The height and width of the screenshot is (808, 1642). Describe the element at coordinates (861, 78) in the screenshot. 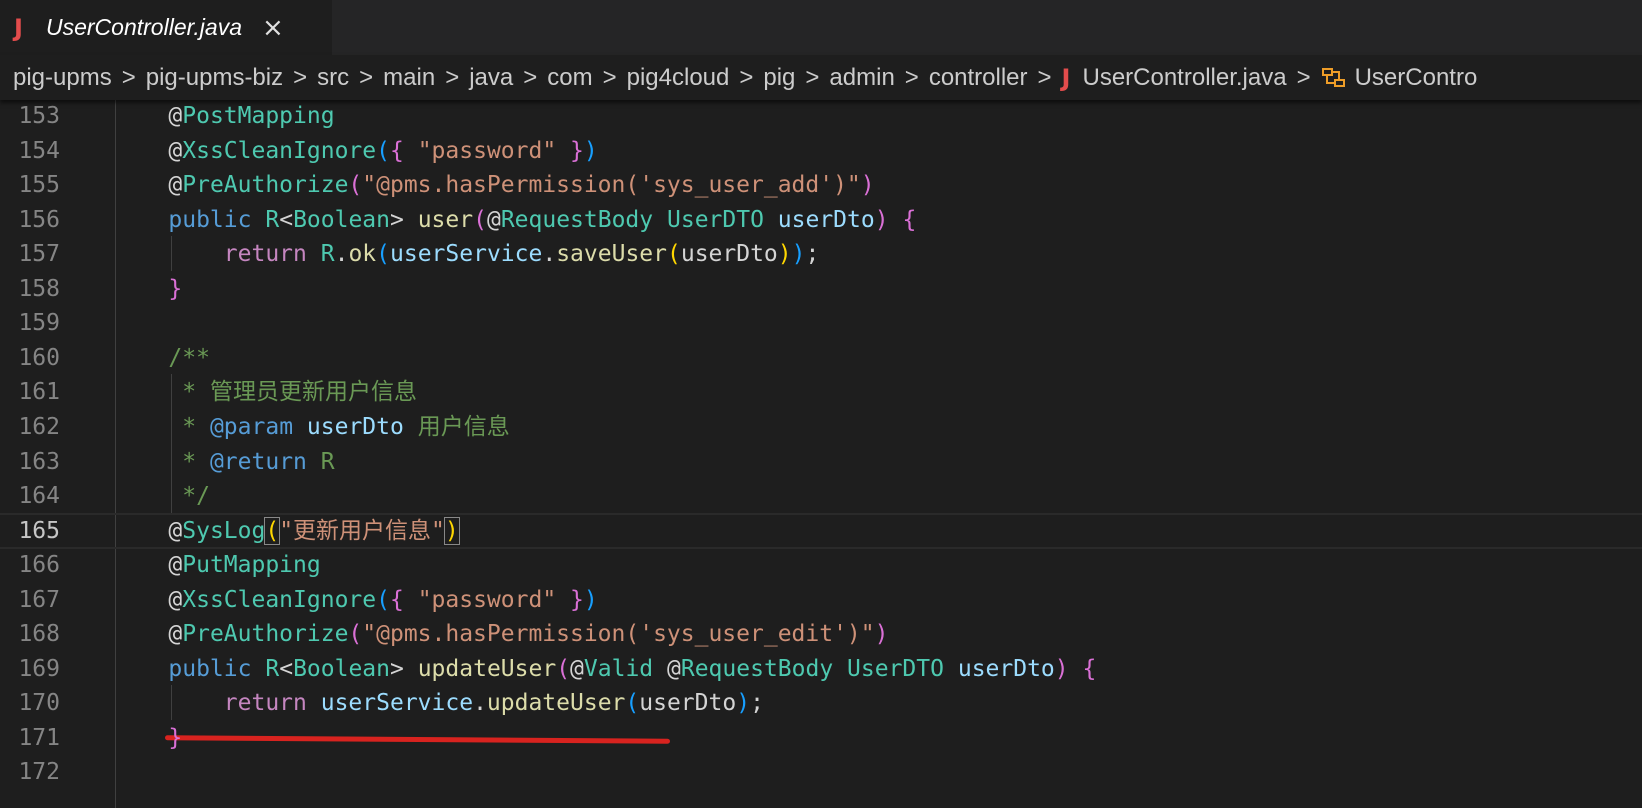

I see `breadcrumb-item: admin` at that location.